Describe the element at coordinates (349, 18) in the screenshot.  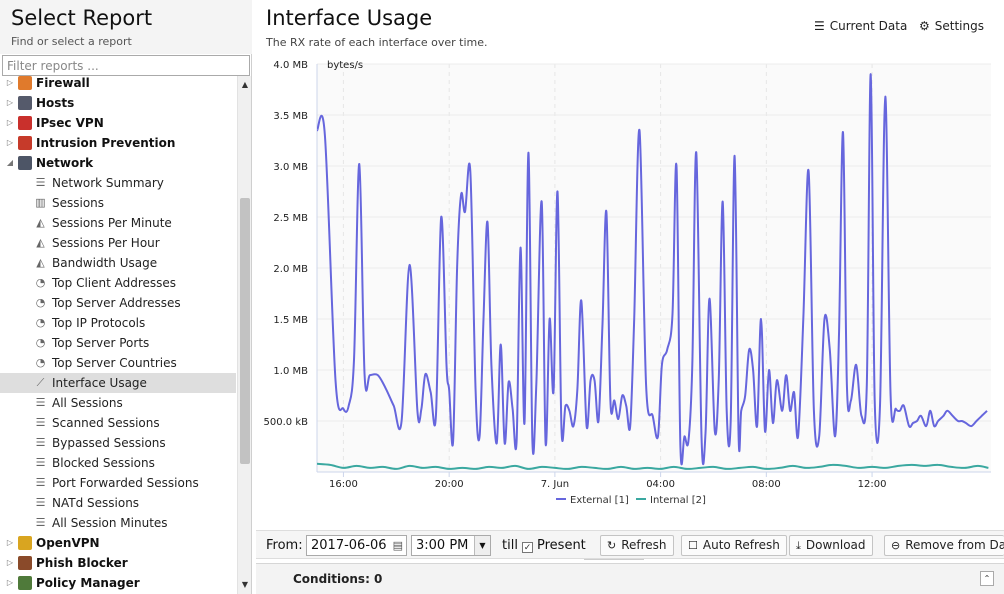
I see `report-title: Interface Usage` at that location.